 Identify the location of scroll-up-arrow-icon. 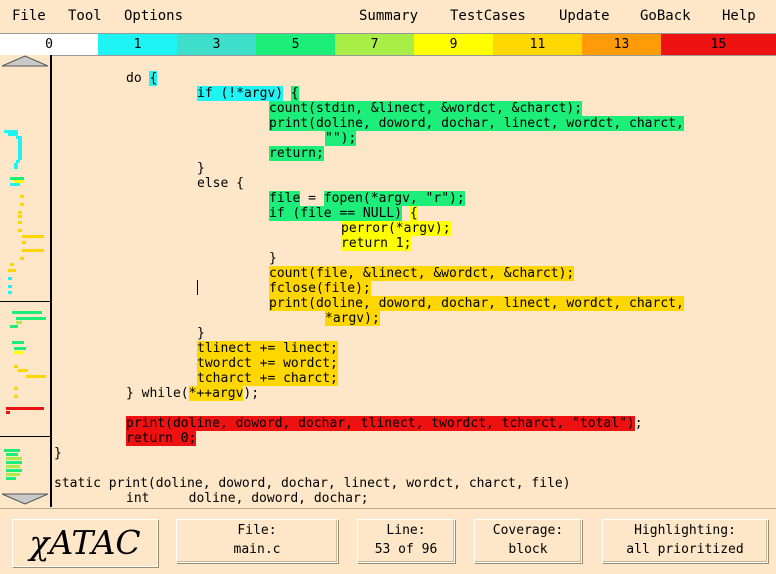
(25, 61).